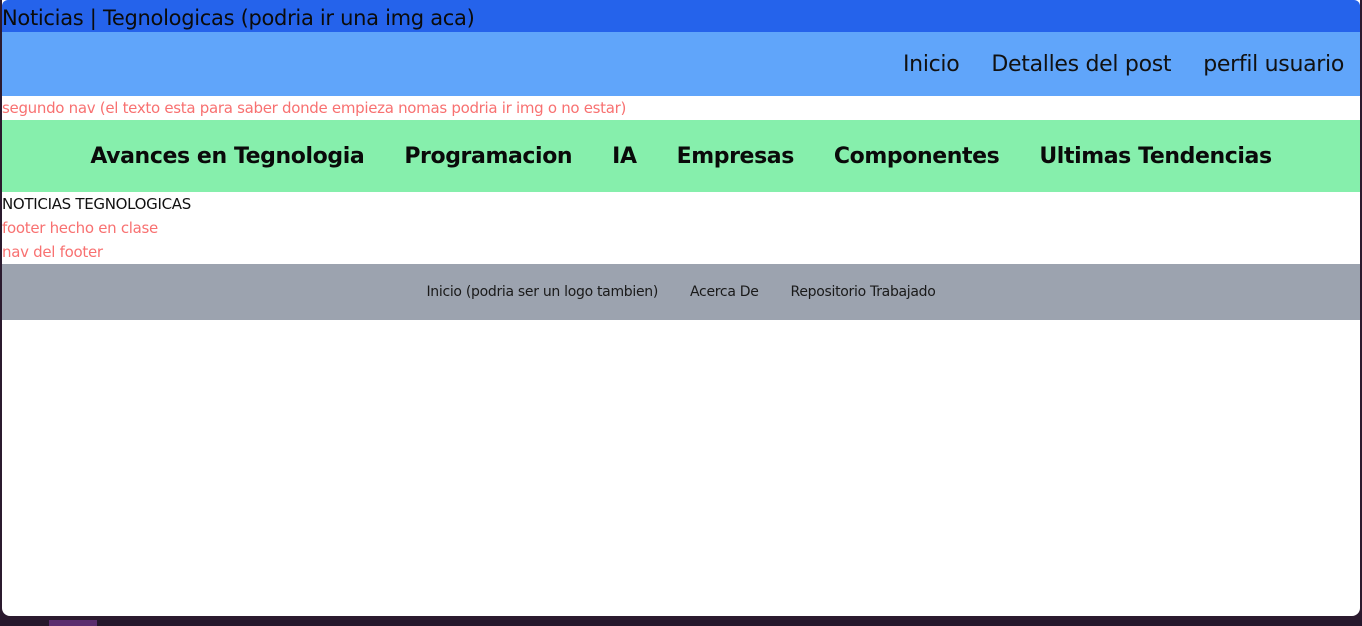  Describe the element at coordinates (1155, 156) in the screenshot. I see `category-ultimas-tendencias: Ultimas Tendencias` at that location.